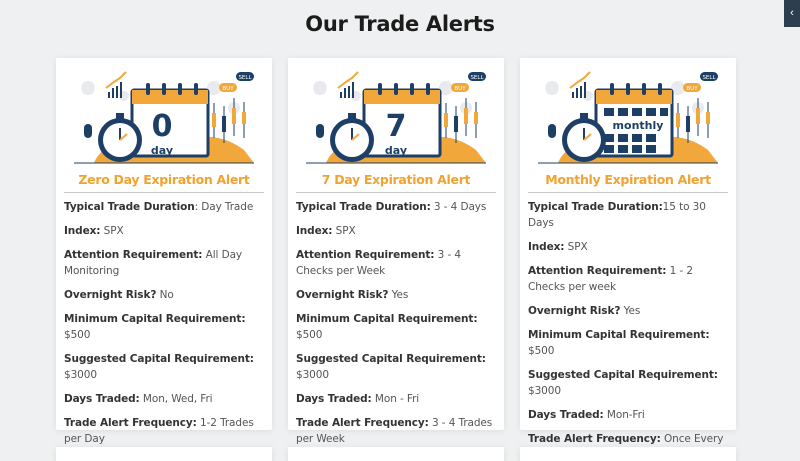  I want to click on monthly-illustration: monthly BUY SELL, so click(628, 117).